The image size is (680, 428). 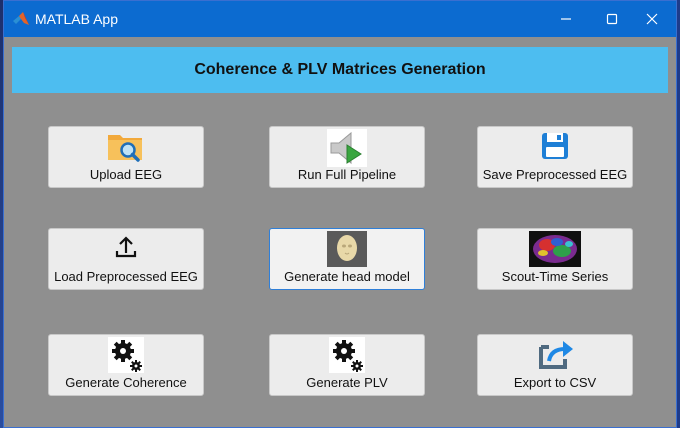 What do you see at coordinates (556, 355) in the screenshot?
I see `export-icon` at bounding box center [556, 355].